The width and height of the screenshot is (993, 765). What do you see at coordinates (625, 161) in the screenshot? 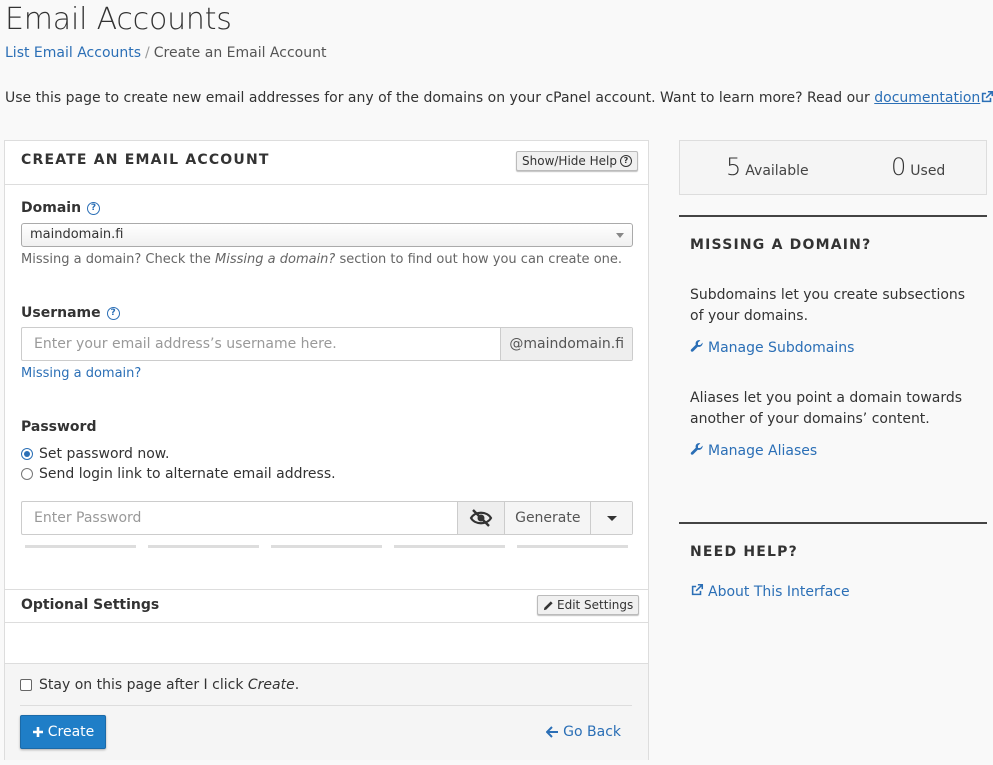
I see `question-circle-icon: ?` at bounding box center [625, 161].